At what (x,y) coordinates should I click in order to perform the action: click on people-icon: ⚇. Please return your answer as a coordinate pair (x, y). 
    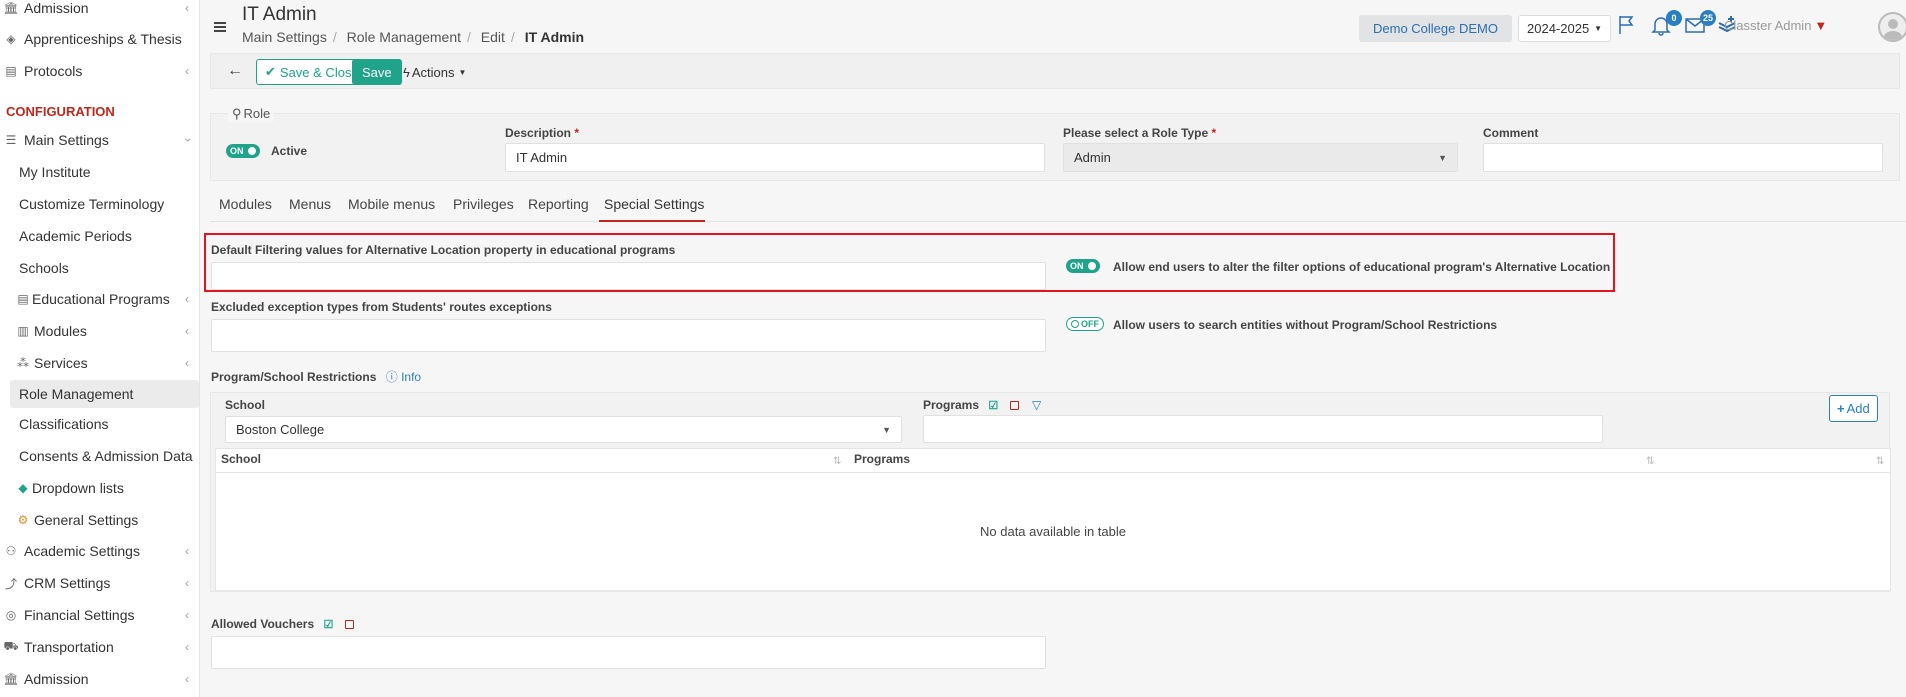
    Looking at the image, I should click on (11, 551).